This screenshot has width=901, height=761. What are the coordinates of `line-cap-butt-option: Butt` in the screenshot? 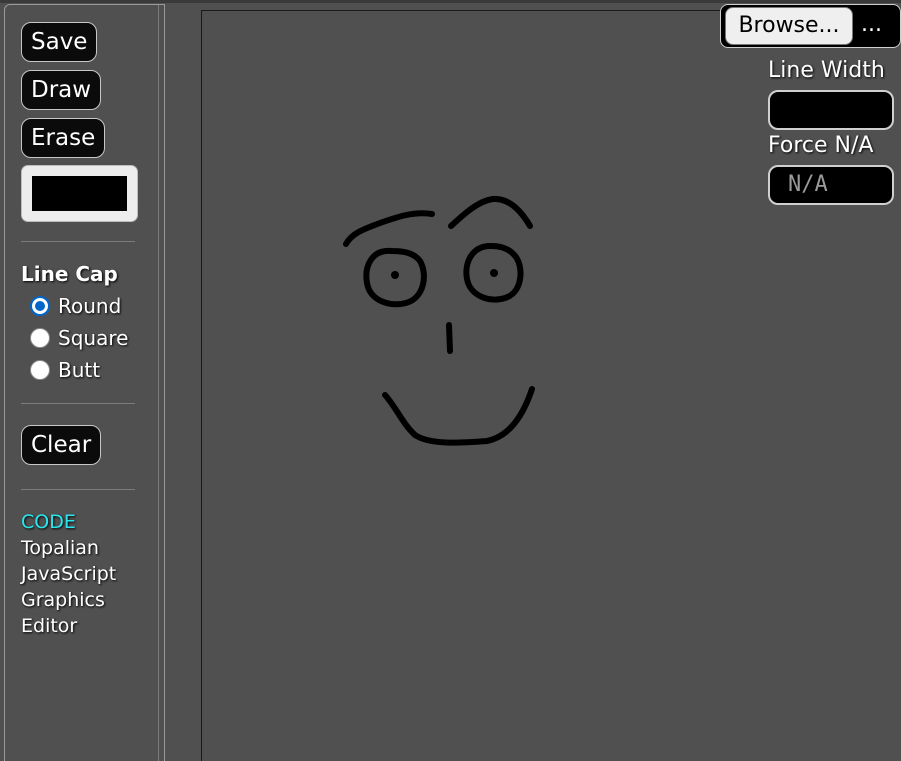 It's located at (65, 370).